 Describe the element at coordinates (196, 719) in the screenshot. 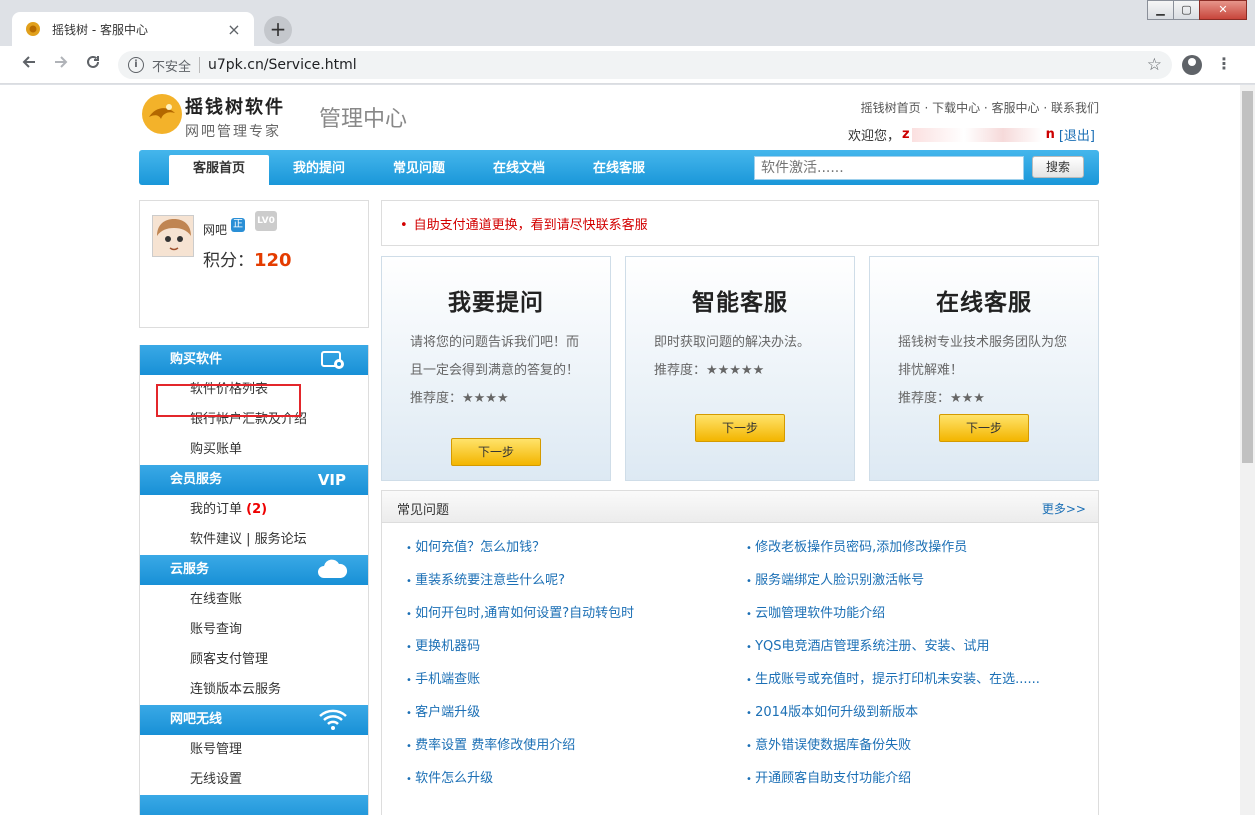

I see `sidebar-section-title: 网吧无线` at that location.